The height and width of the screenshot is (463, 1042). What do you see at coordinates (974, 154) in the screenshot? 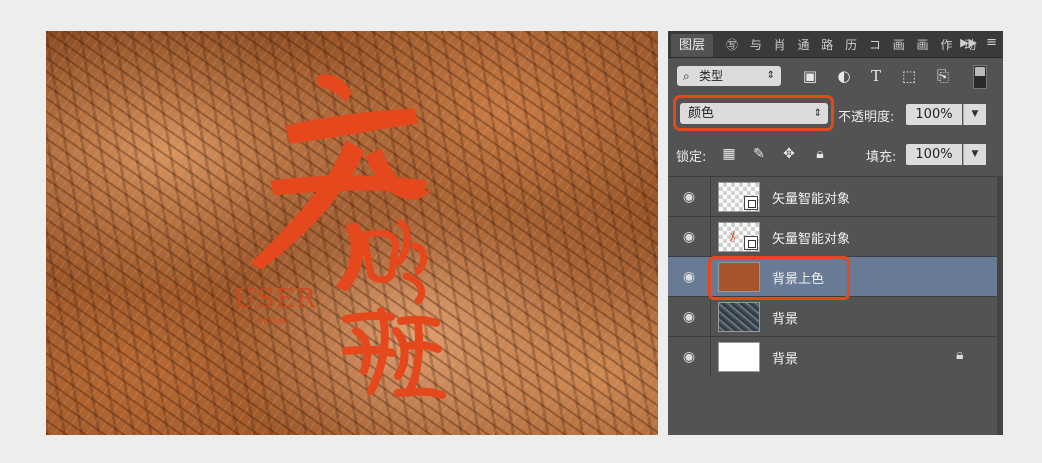
I see `fill-dropdown-icon: ▼` at bounding box center [974, 154].